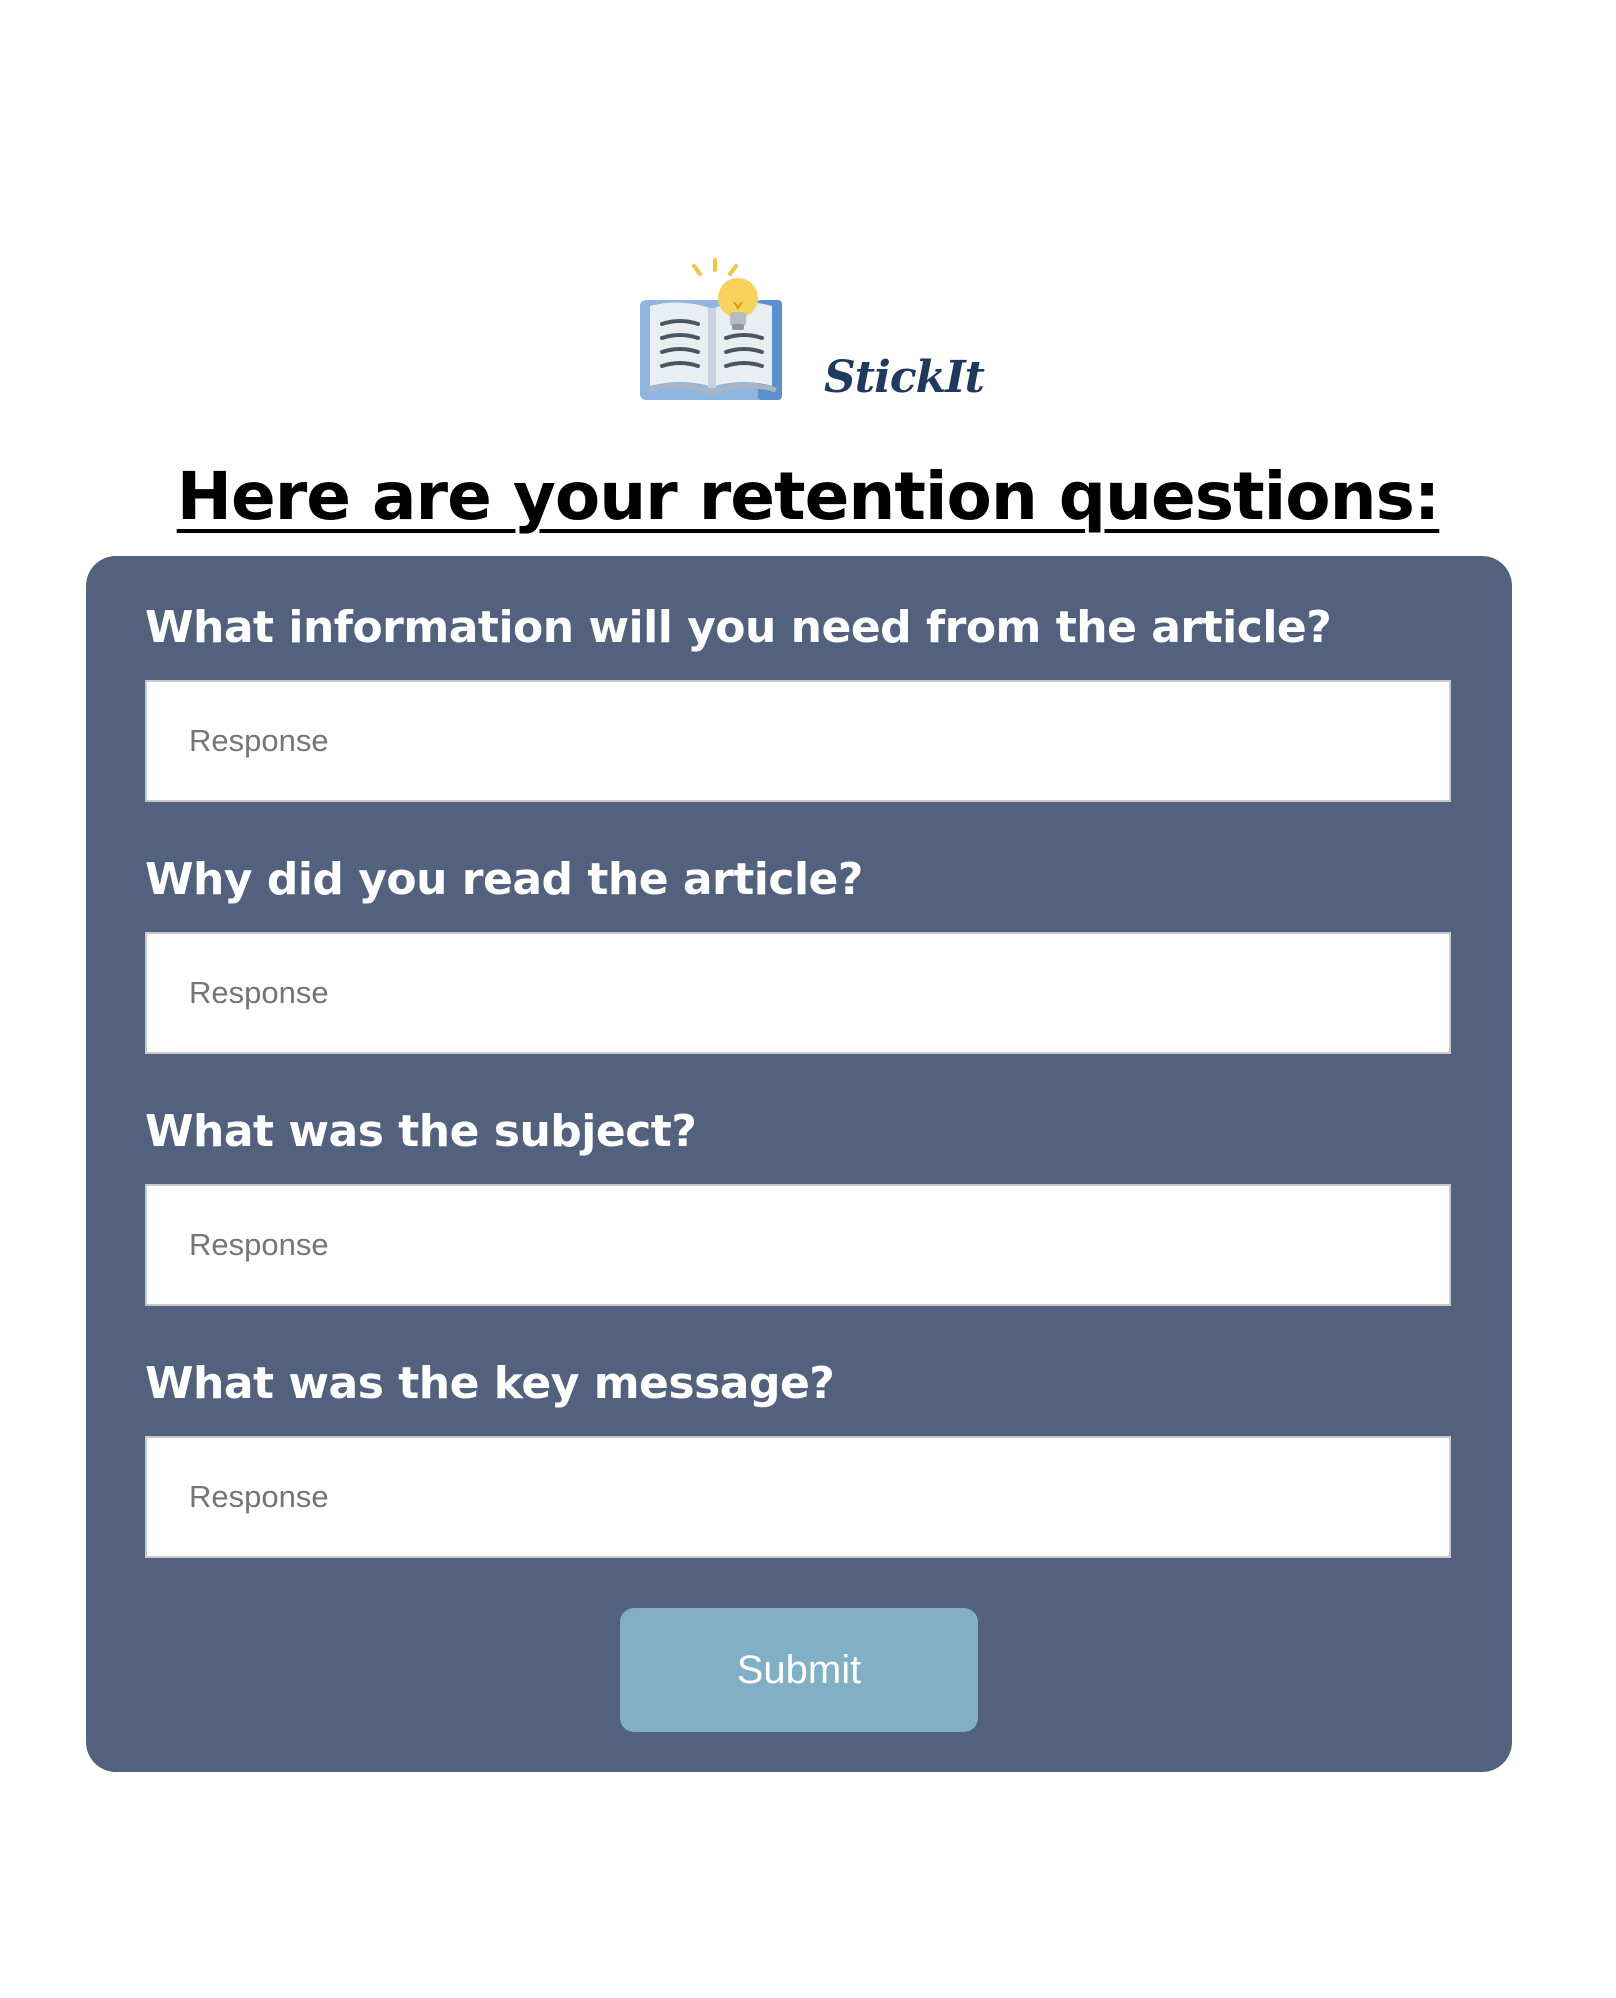 The height and width of the screenshot is (1998, 1616). Describe the element at coordinates (504, 879) in the screenshot. I see `question-label-why-read: Why did you read the article?` at that location.